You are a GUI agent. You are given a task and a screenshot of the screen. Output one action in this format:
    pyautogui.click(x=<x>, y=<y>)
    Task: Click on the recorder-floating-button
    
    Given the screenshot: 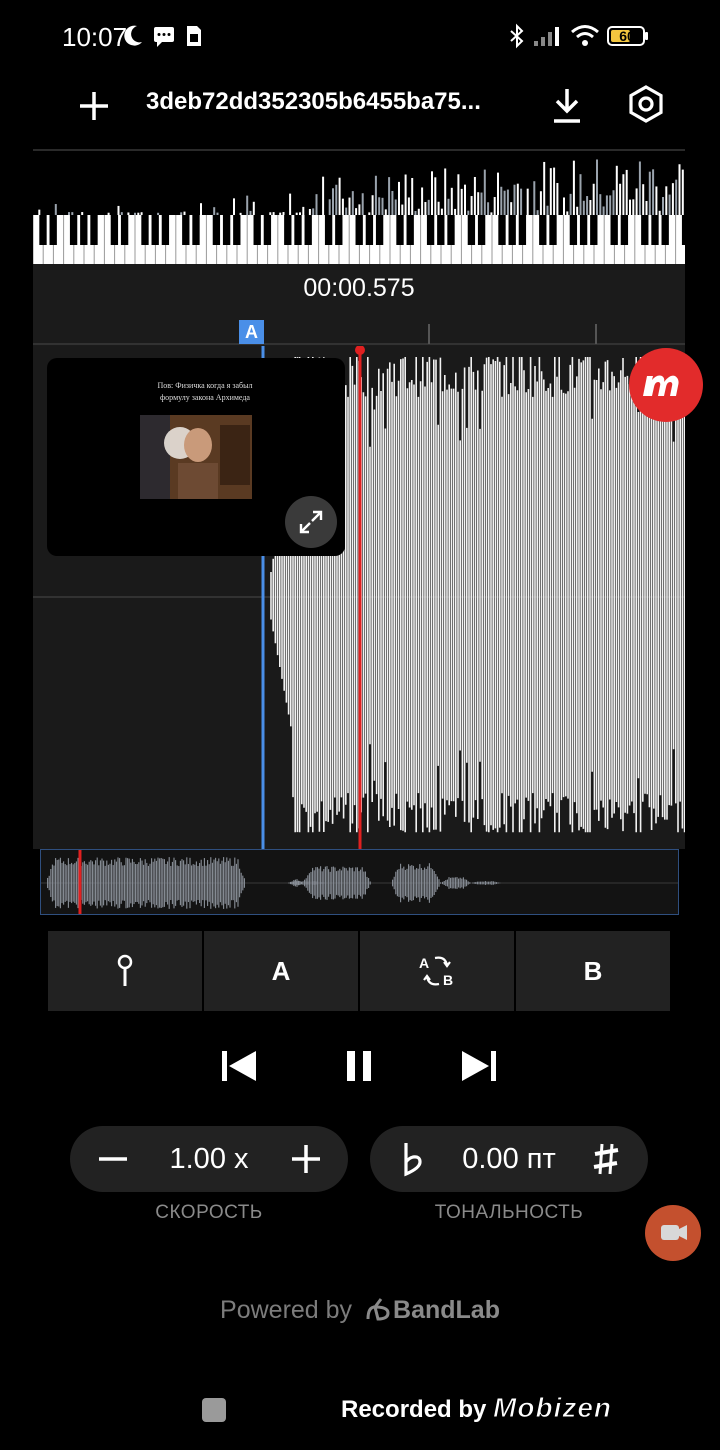 What is the action you would take?
    pyautogui.click(x=673, y=1233)
    